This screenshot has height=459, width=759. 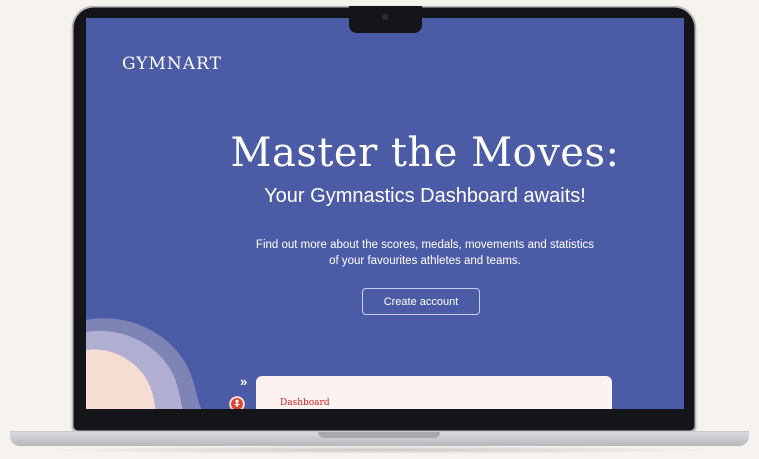 I want to click on dashboard-title: Dashboard, so click(x=305, y=403).